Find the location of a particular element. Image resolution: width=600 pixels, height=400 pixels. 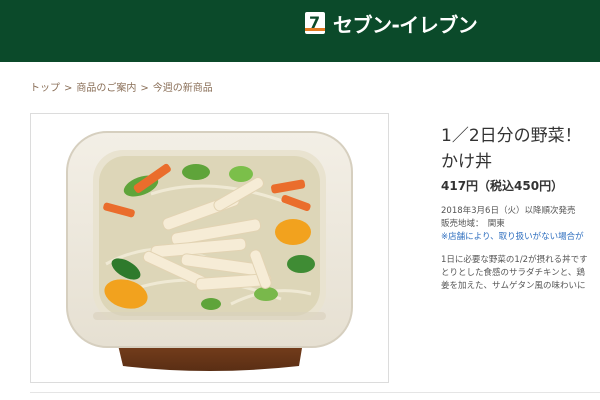

breadcrumb-link-new-products: 今週の新商品 is located at coordinates (183, 86).